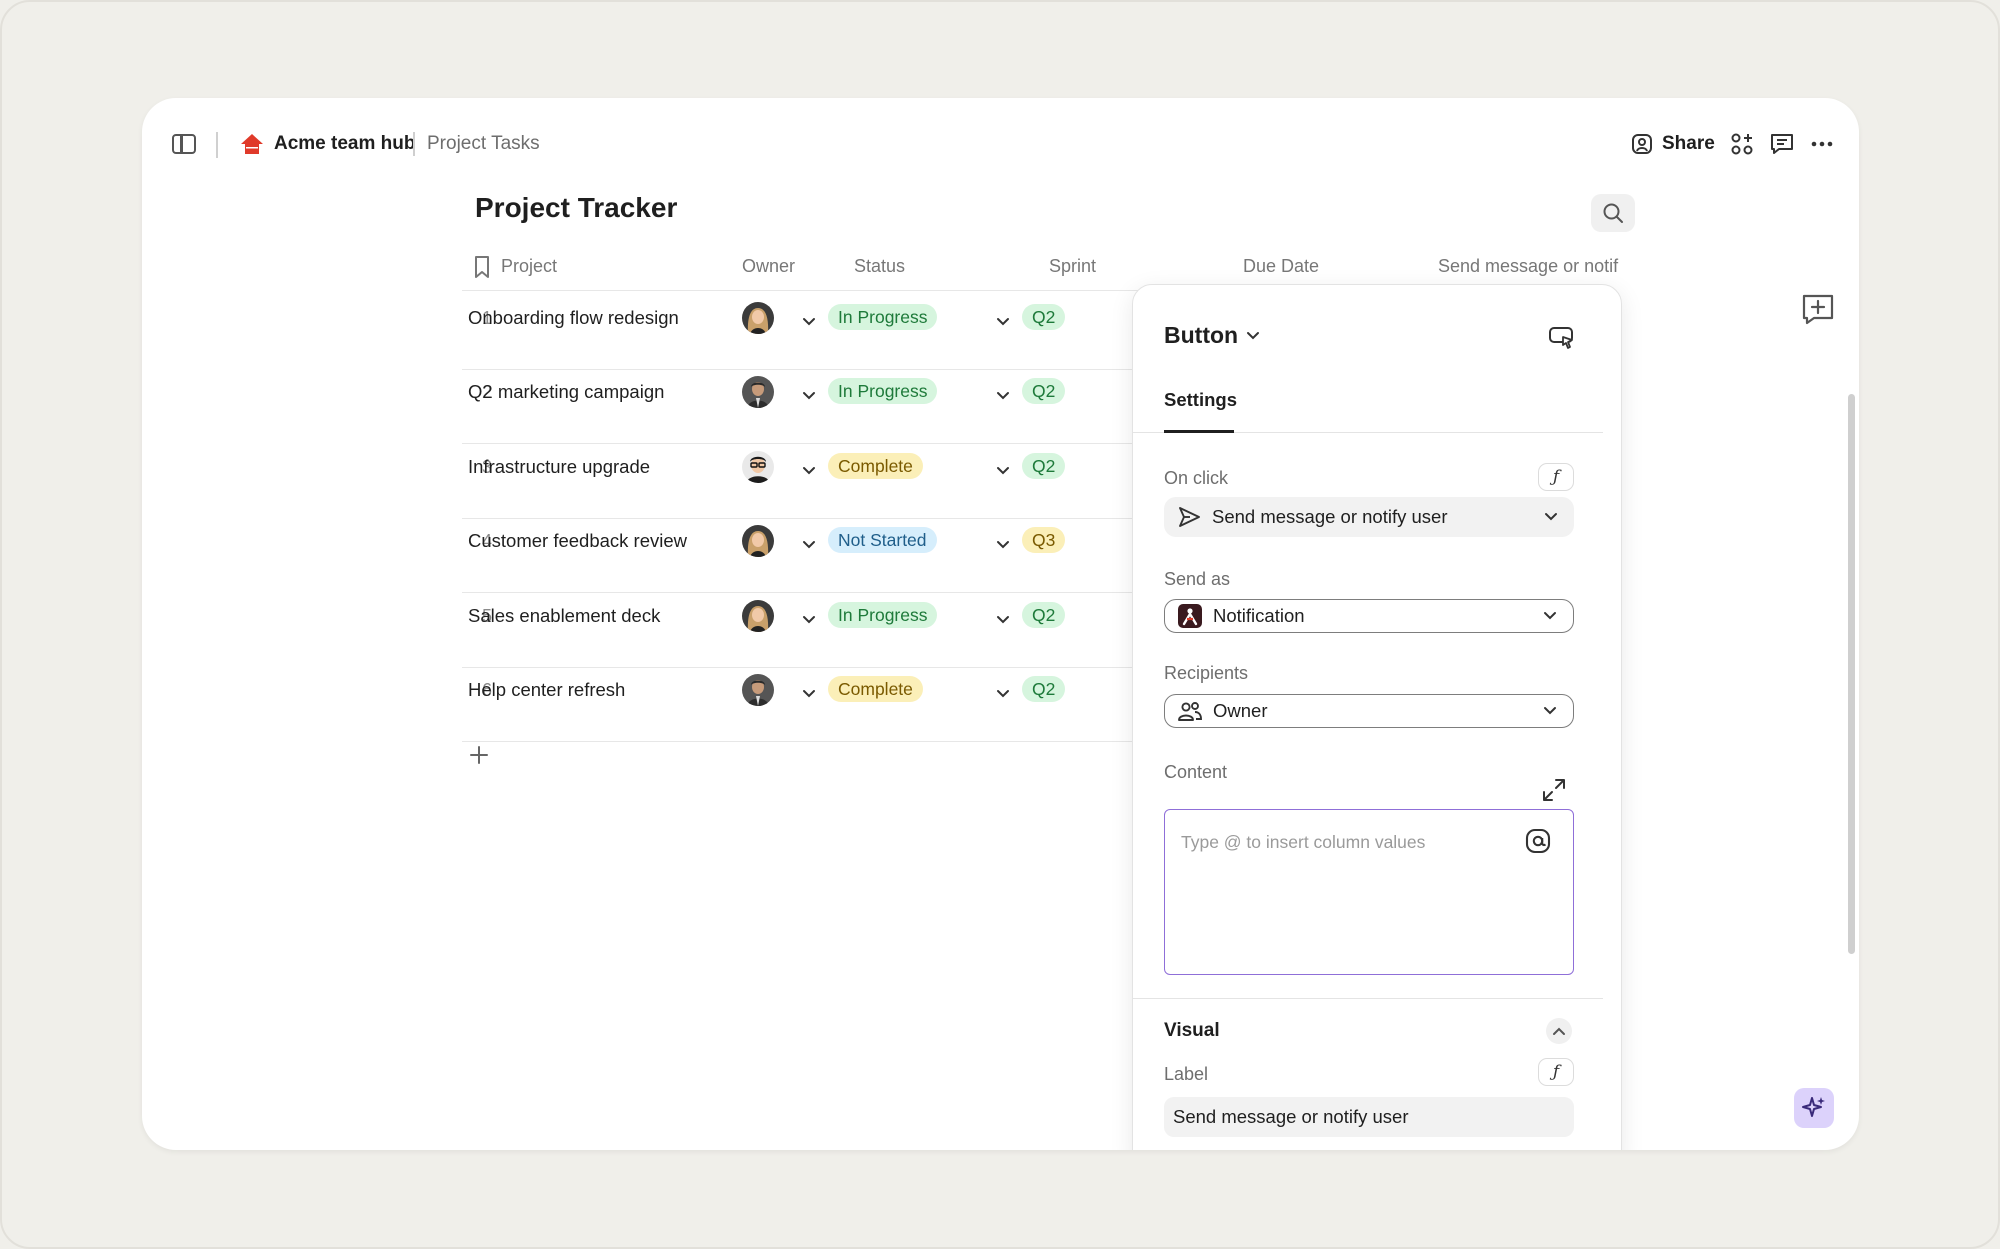 Image resolution: width=2000 pixels, height=1249 pixels. Describe the element at coordinates (1196, 772) in the screenshot. I see `content-label: Content` at that location.